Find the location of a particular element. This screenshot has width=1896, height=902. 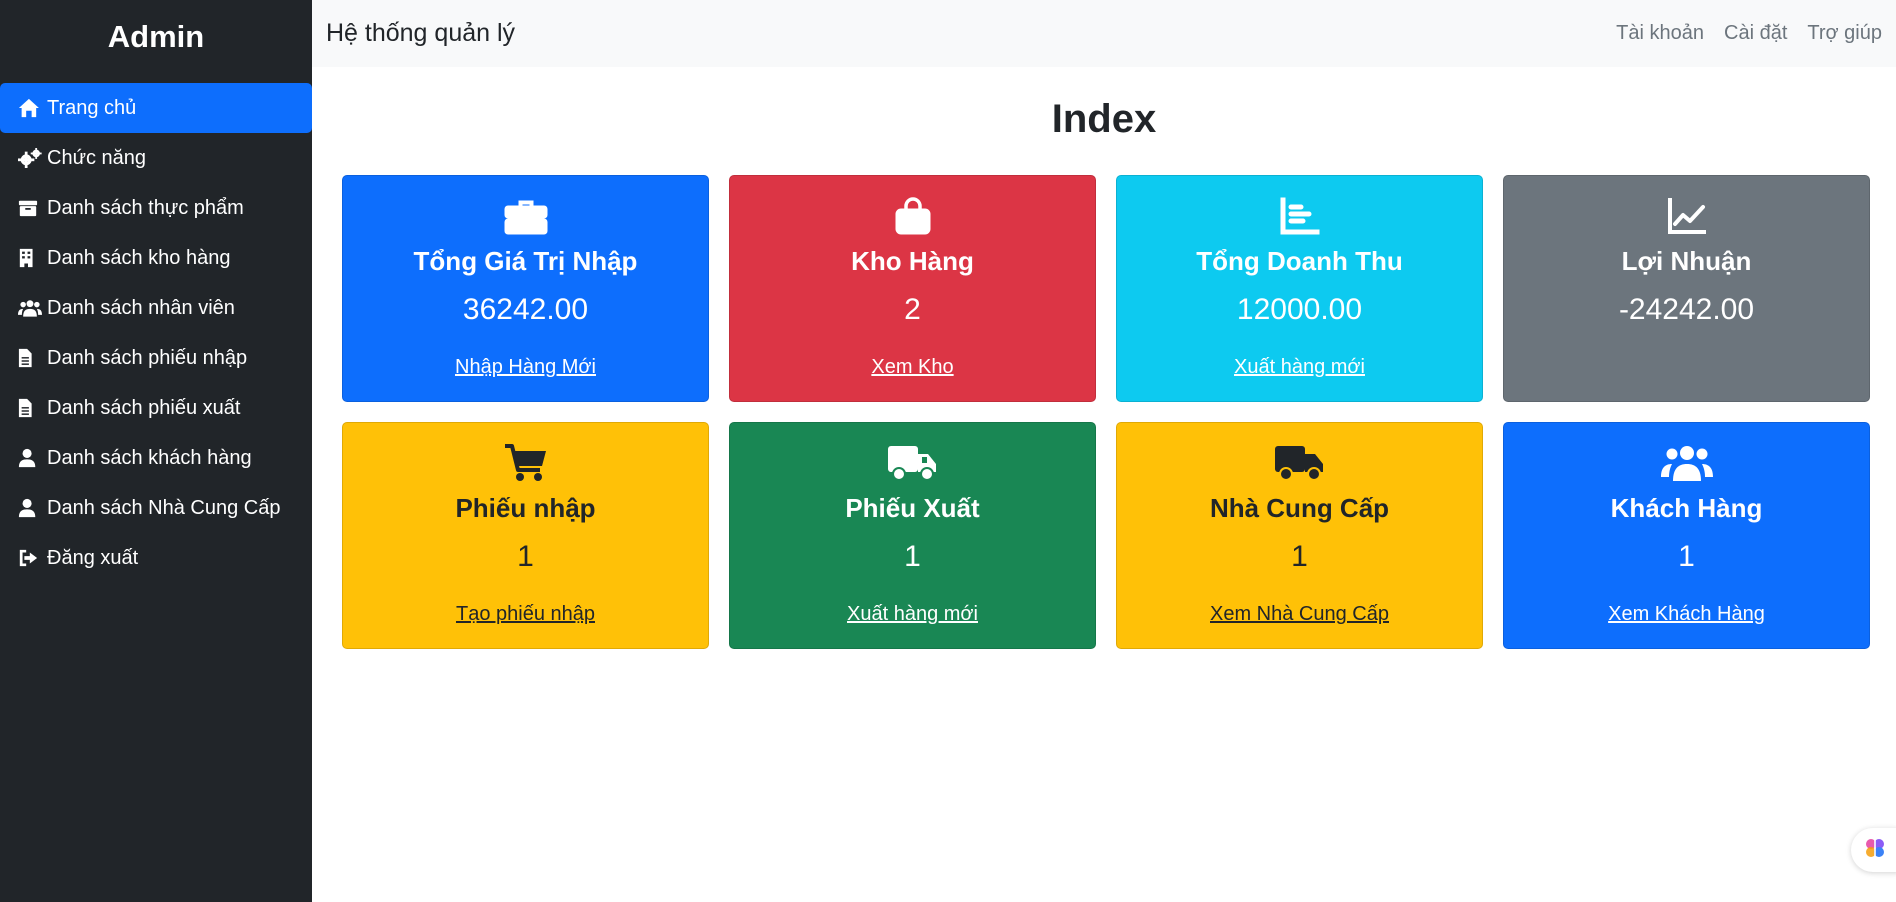

account-link: Tài khoản is located at coordinates (1660, 33).